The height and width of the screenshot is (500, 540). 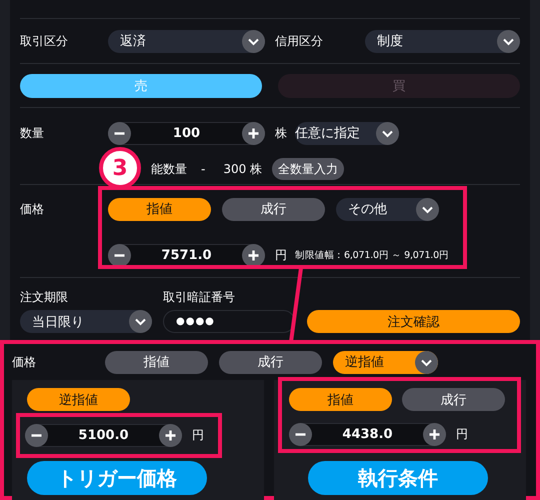 I want to click on field-label: 数量, so click(x=32, y=133).